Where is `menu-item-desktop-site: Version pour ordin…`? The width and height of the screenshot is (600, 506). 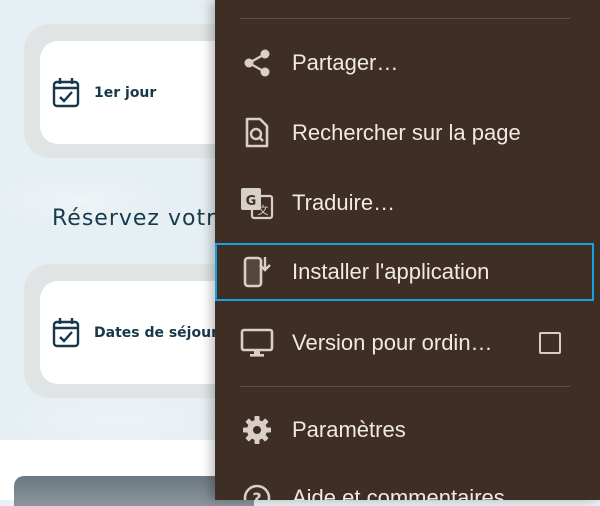
menu-item-desktop-site: Version pour ordin… is located at coordinates (407, 343).